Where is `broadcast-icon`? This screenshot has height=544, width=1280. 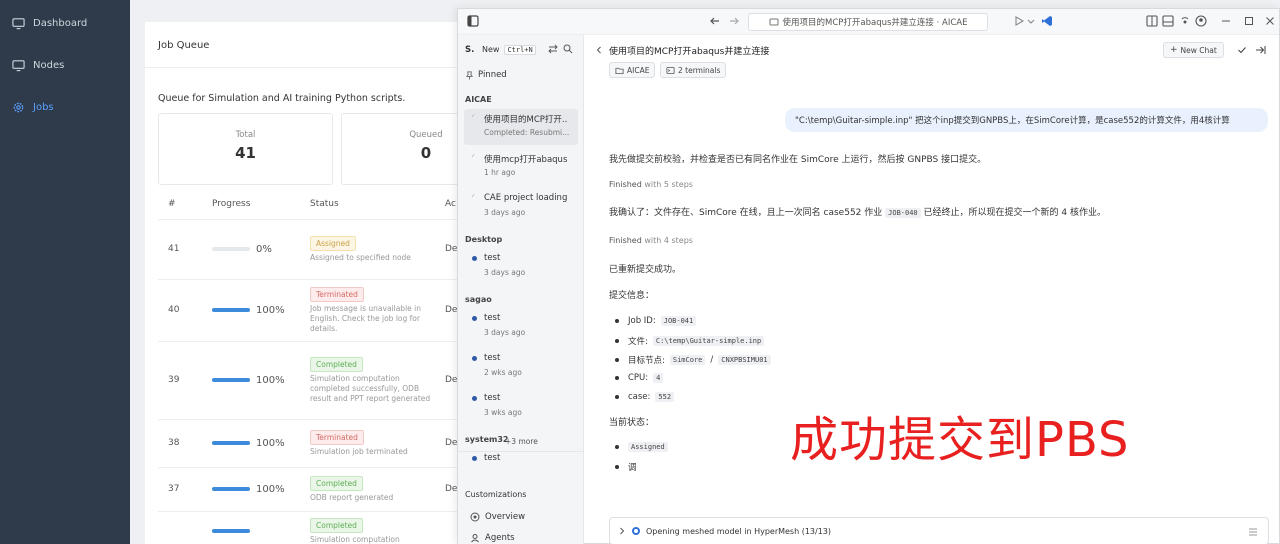
broadcast-icon is located at coordinates (1185, 21).